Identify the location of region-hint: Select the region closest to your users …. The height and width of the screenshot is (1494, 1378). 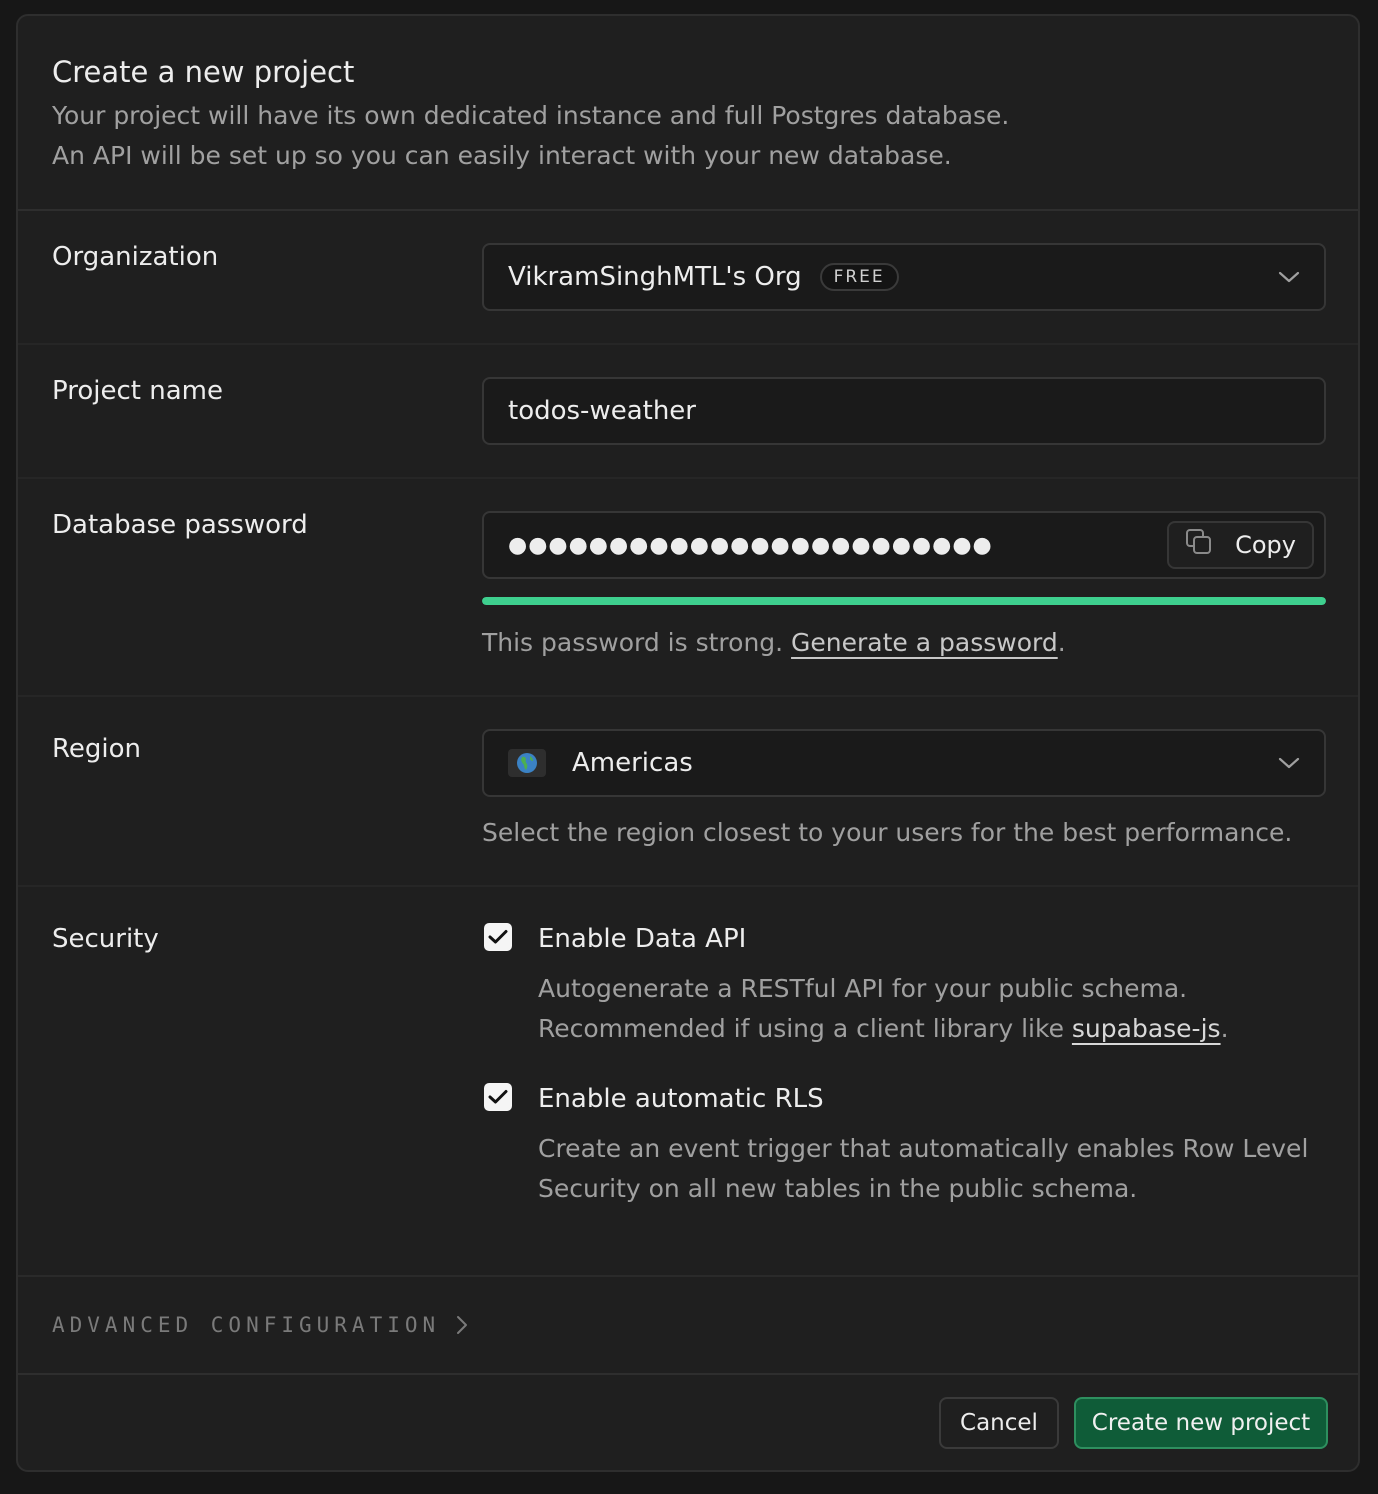
(887, 832).